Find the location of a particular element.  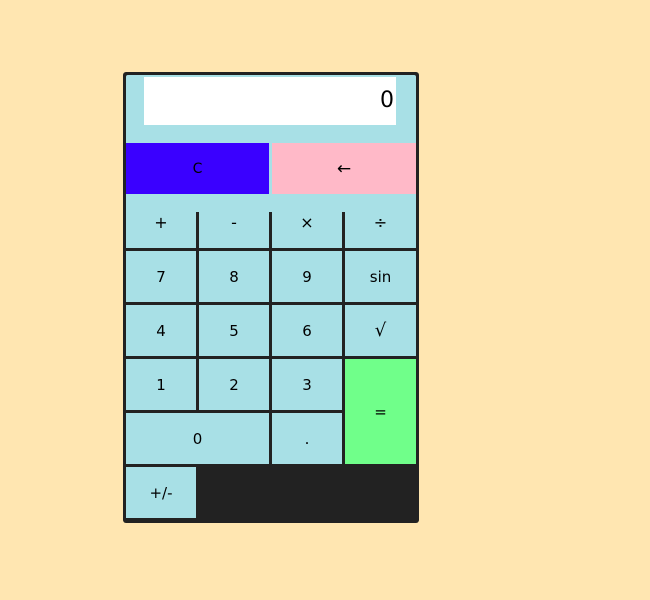

digit-9-button: 9 is located at coordinates (307, 276).